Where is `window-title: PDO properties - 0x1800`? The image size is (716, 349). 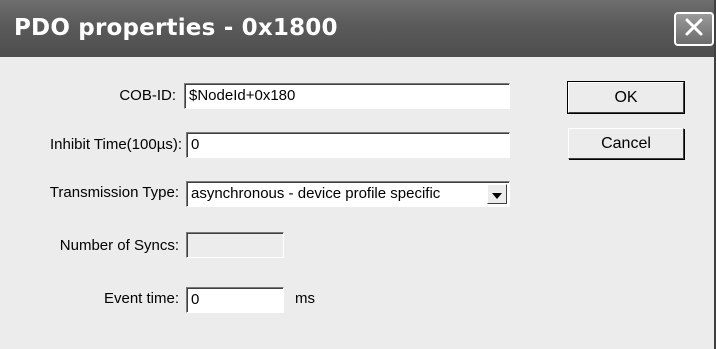 window-title: PDO properties - 0x1800 is located at coordinates (176, 28).